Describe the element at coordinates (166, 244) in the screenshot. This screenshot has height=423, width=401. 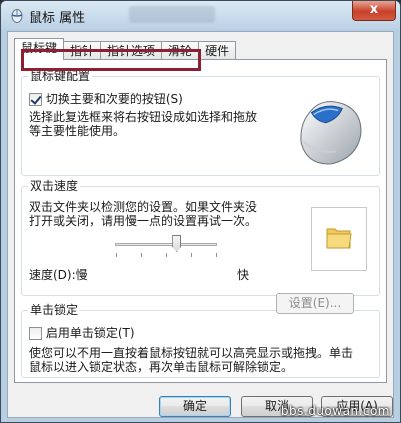
I see `double-click-speed-slider` at that location.